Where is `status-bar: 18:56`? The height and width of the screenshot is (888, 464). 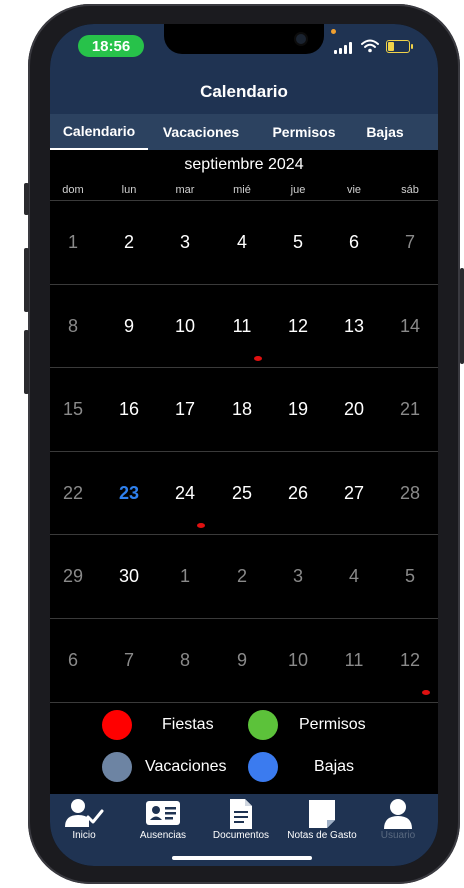
status-bar: 18:56 is located at coordinates (244, 47).